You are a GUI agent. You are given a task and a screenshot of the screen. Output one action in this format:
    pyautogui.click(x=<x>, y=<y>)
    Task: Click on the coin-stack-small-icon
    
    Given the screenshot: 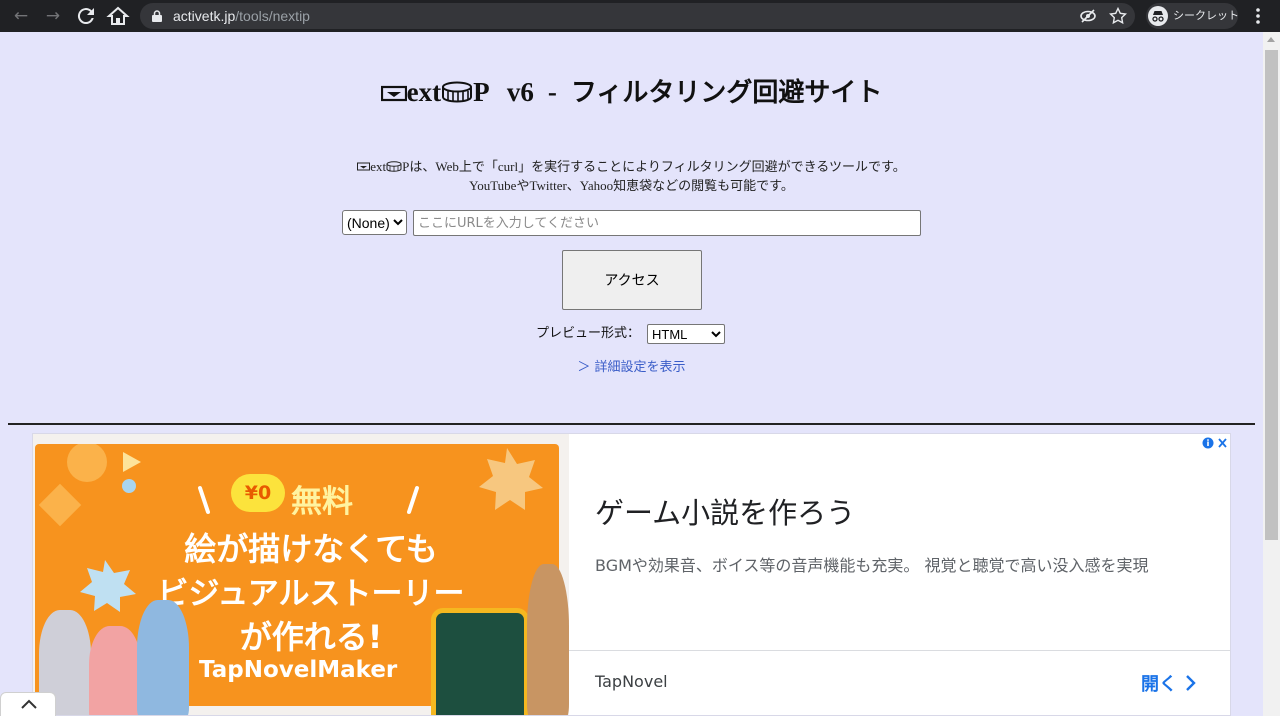 What is the action you would take?
    pyautogui.click(x=394, y=166)
    